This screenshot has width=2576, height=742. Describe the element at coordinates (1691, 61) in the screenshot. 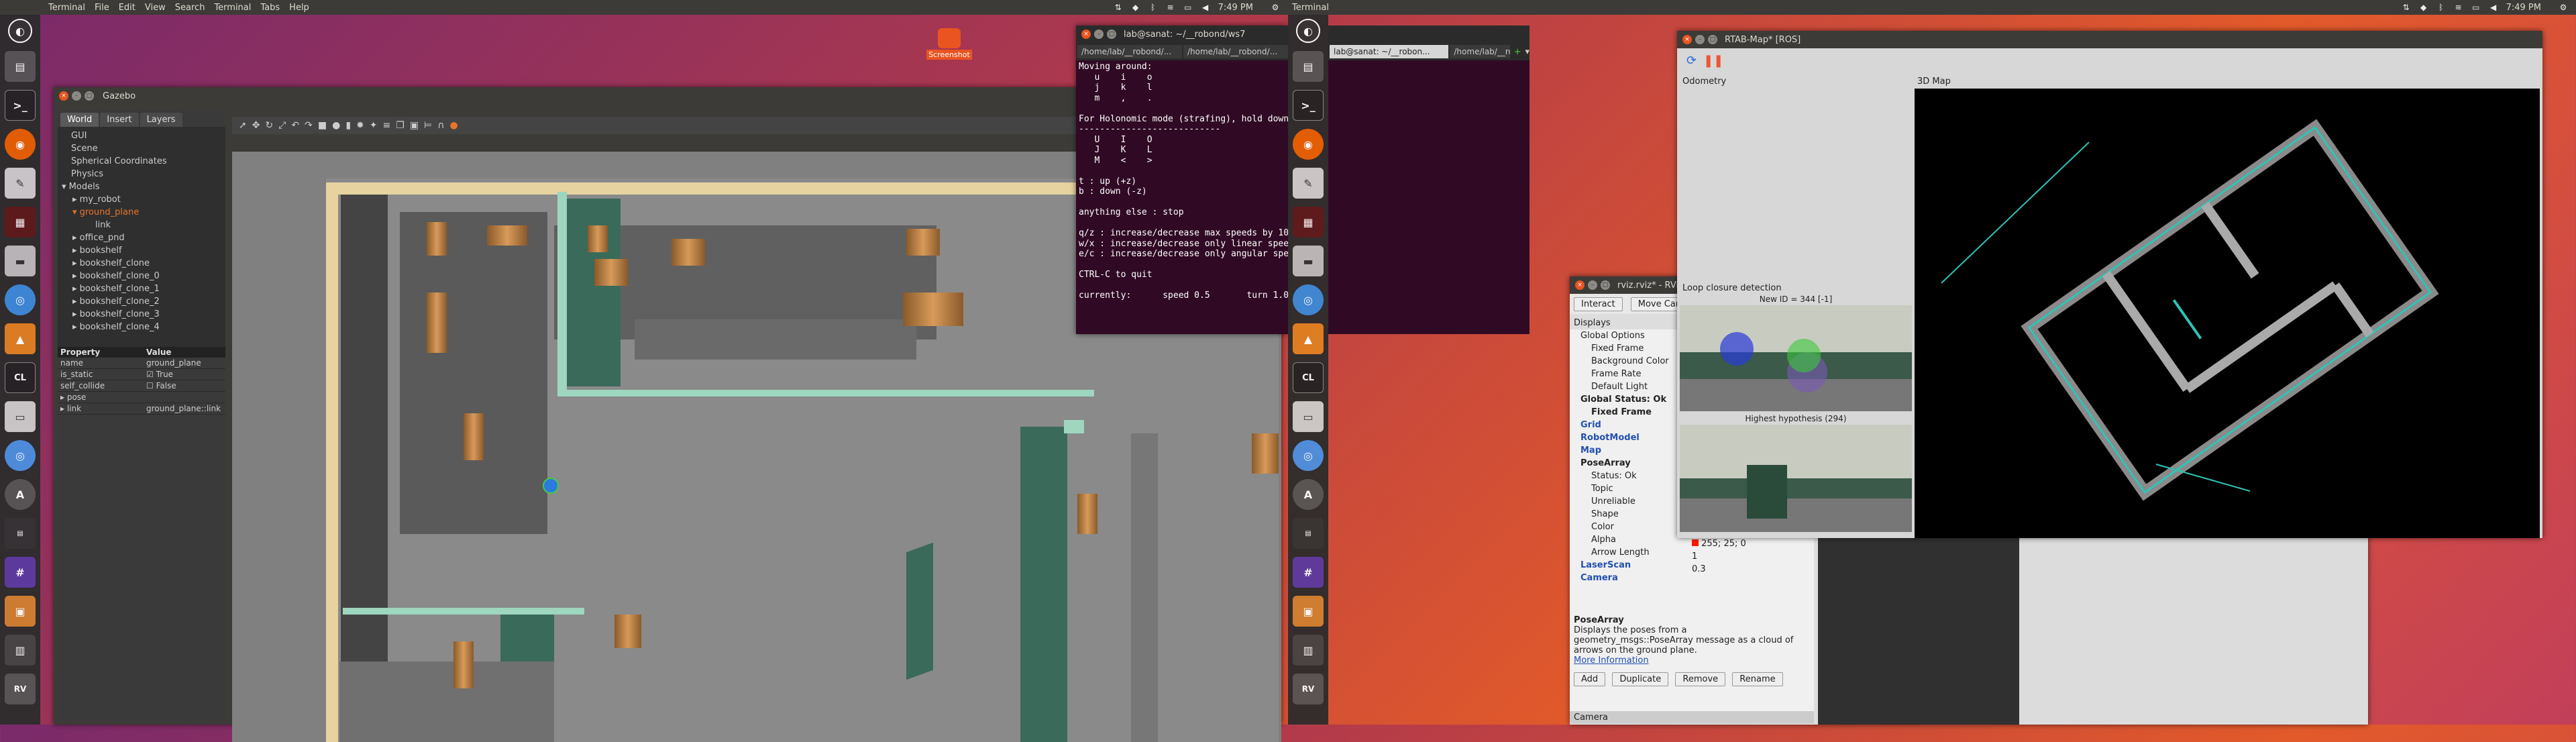

I see `refresh-icon: ⟳` at that location.